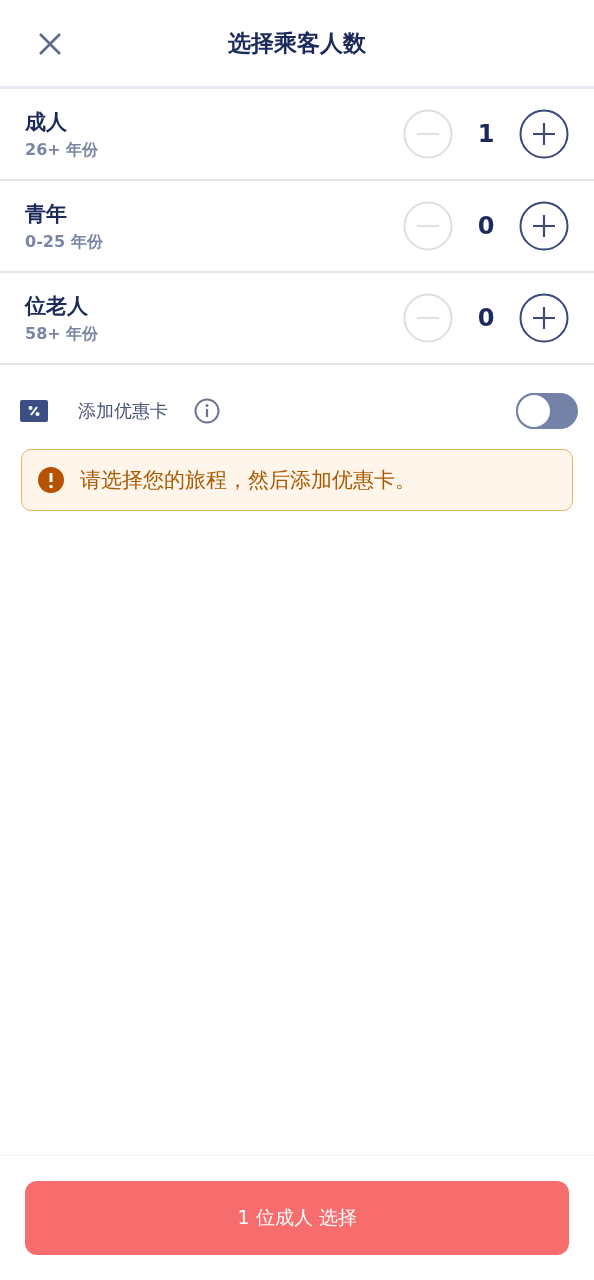 The width and height of the screenshot is (594, 1280). What do you see at coordinates (62, 334) in the screenshot?
I see `age-range: 58+ 年份` at bounding box center [62, 334].